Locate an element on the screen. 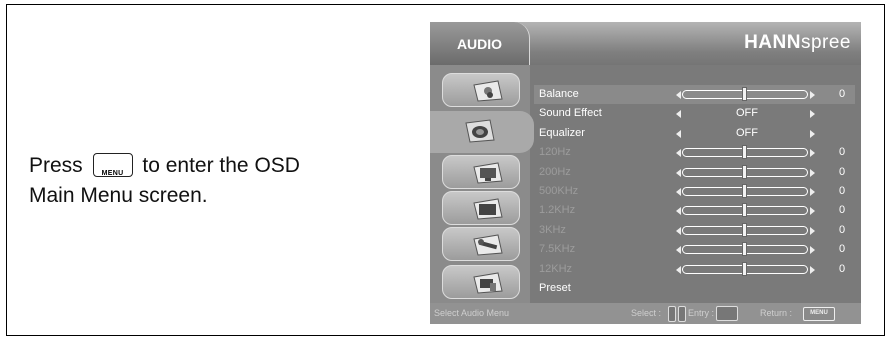  menu-key-icon: MENU is located at coordinates (112, 164).